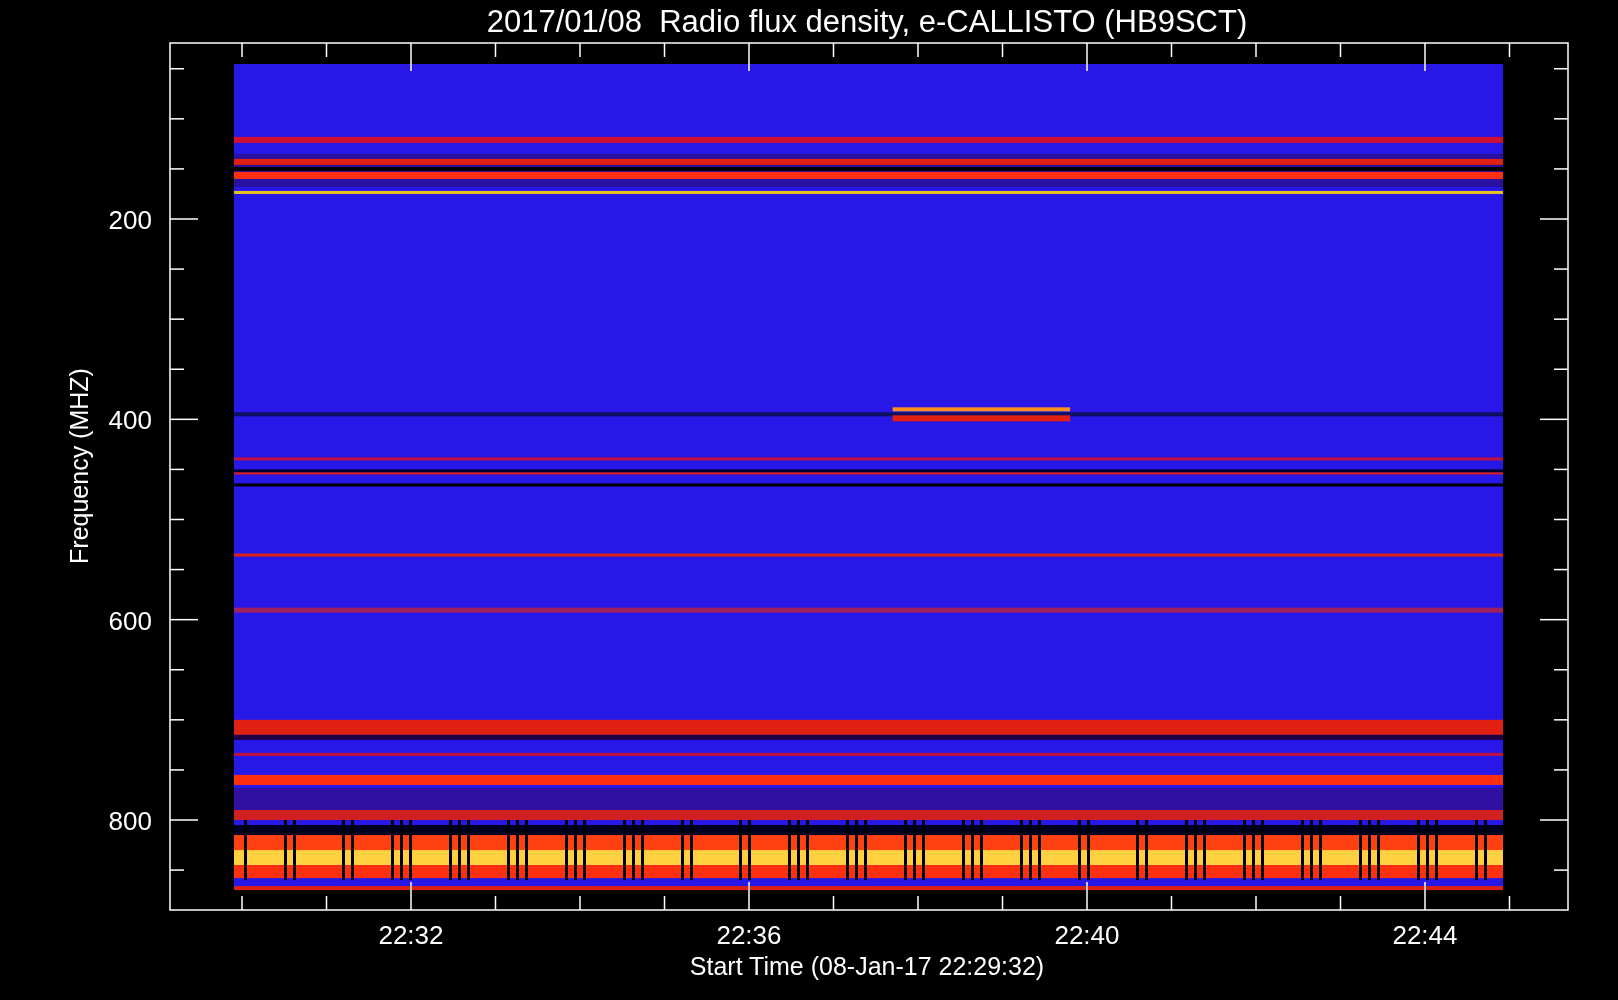 Image resolution: width=1618 pixels, height=1000 pixels. I want to click on chart-title: 2017/01/08 Radio flux density, e-CALLISTO (HB9SCT), so click(867, 21).